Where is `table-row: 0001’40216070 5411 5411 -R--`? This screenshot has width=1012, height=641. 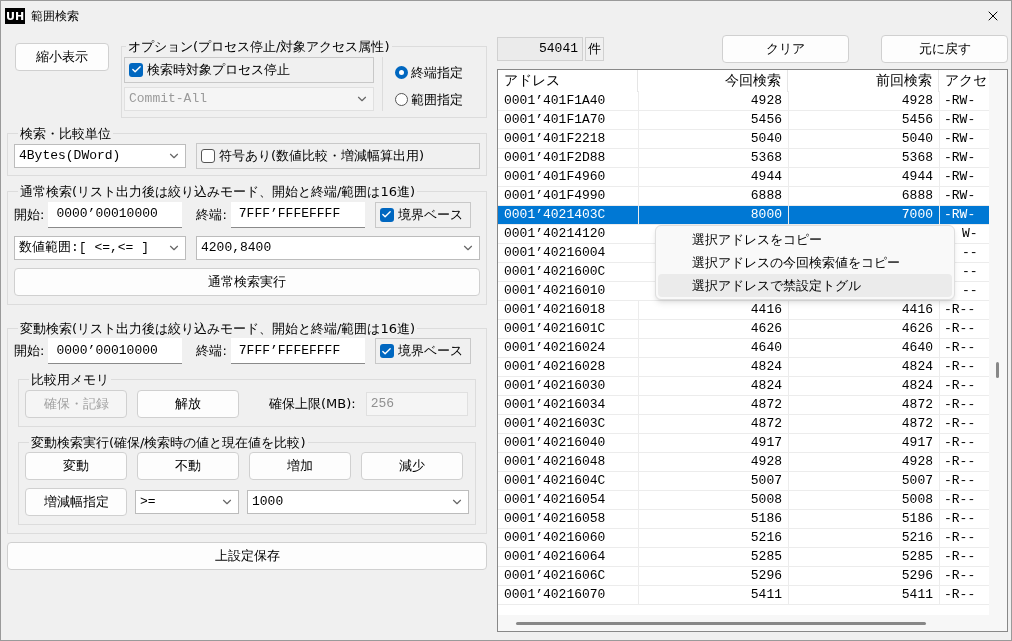 table-row: 0001’40216070 5411 5411 -R-- is located at coordinates (743, 595).